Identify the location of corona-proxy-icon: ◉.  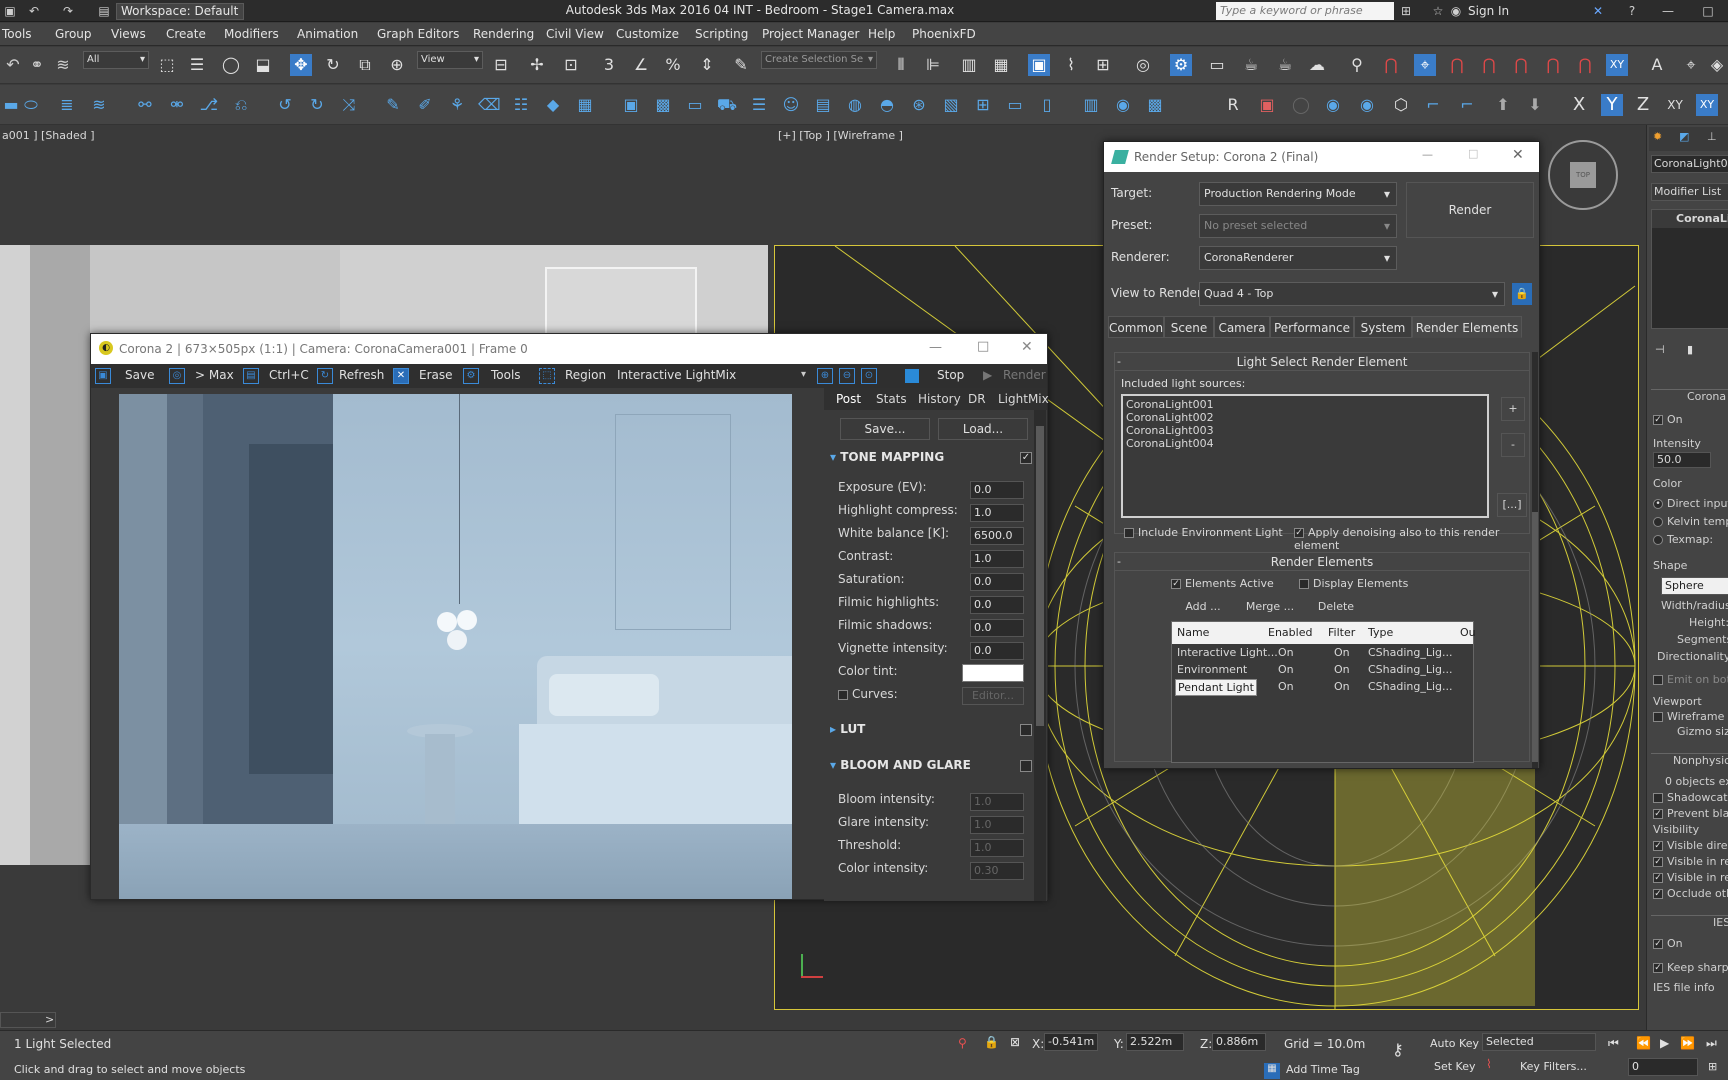
(1367, 105).